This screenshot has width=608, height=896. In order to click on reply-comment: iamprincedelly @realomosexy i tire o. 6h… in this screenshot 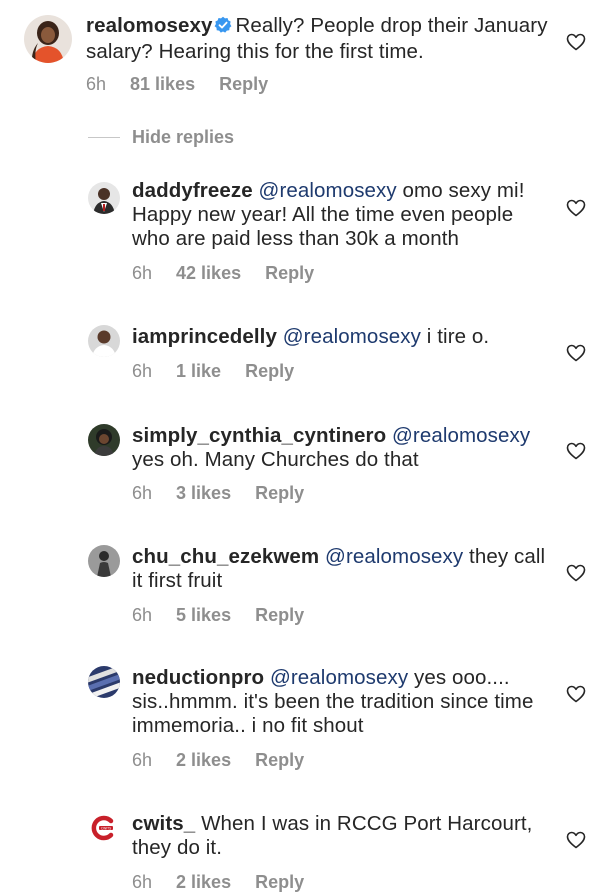, I will do `click(304, 355)`.